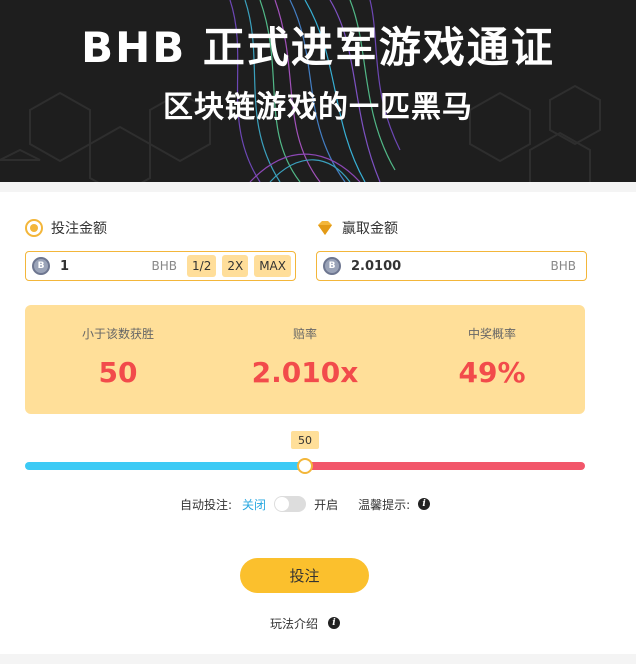  What do you see at coordinates (445, 466) in the screenshot?
I see `slider-track-high` at bounding box center [445, 466].